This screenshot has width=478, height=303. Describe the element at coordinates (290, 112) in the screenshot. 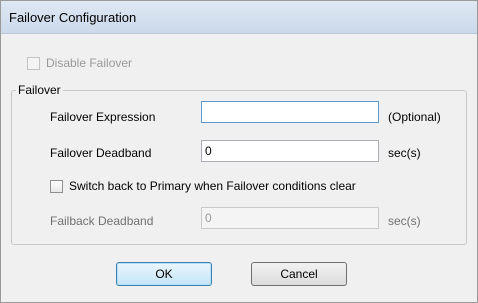

I see `failover-expression-input` at that location.